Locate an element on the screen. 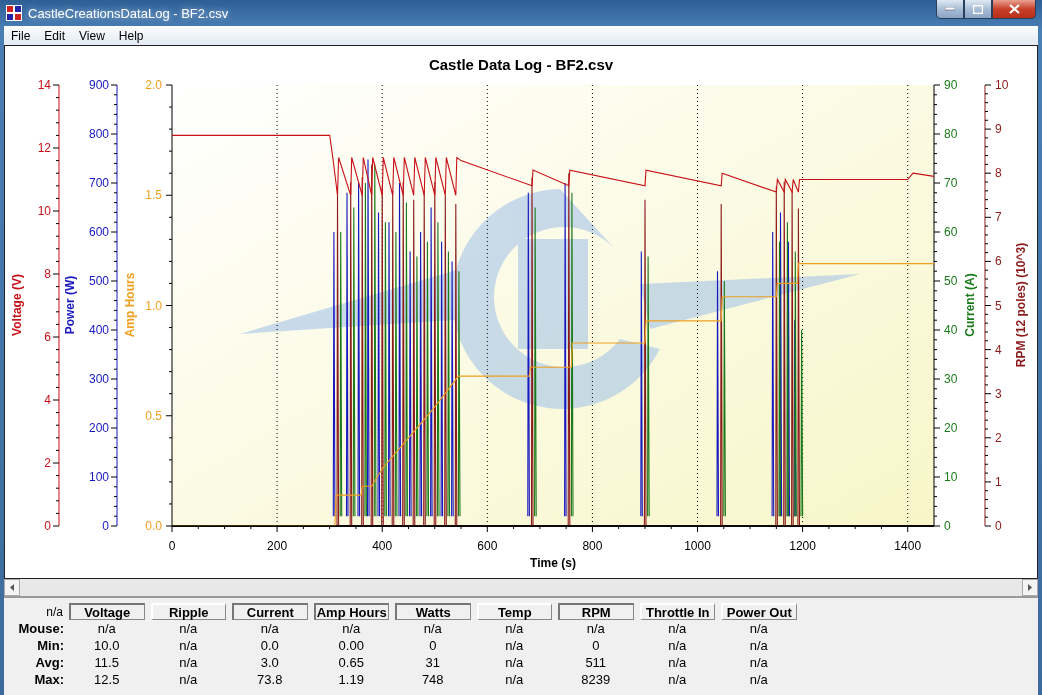 The image size is (1042, 695). maximize-button is located at coordinates (978, 9).